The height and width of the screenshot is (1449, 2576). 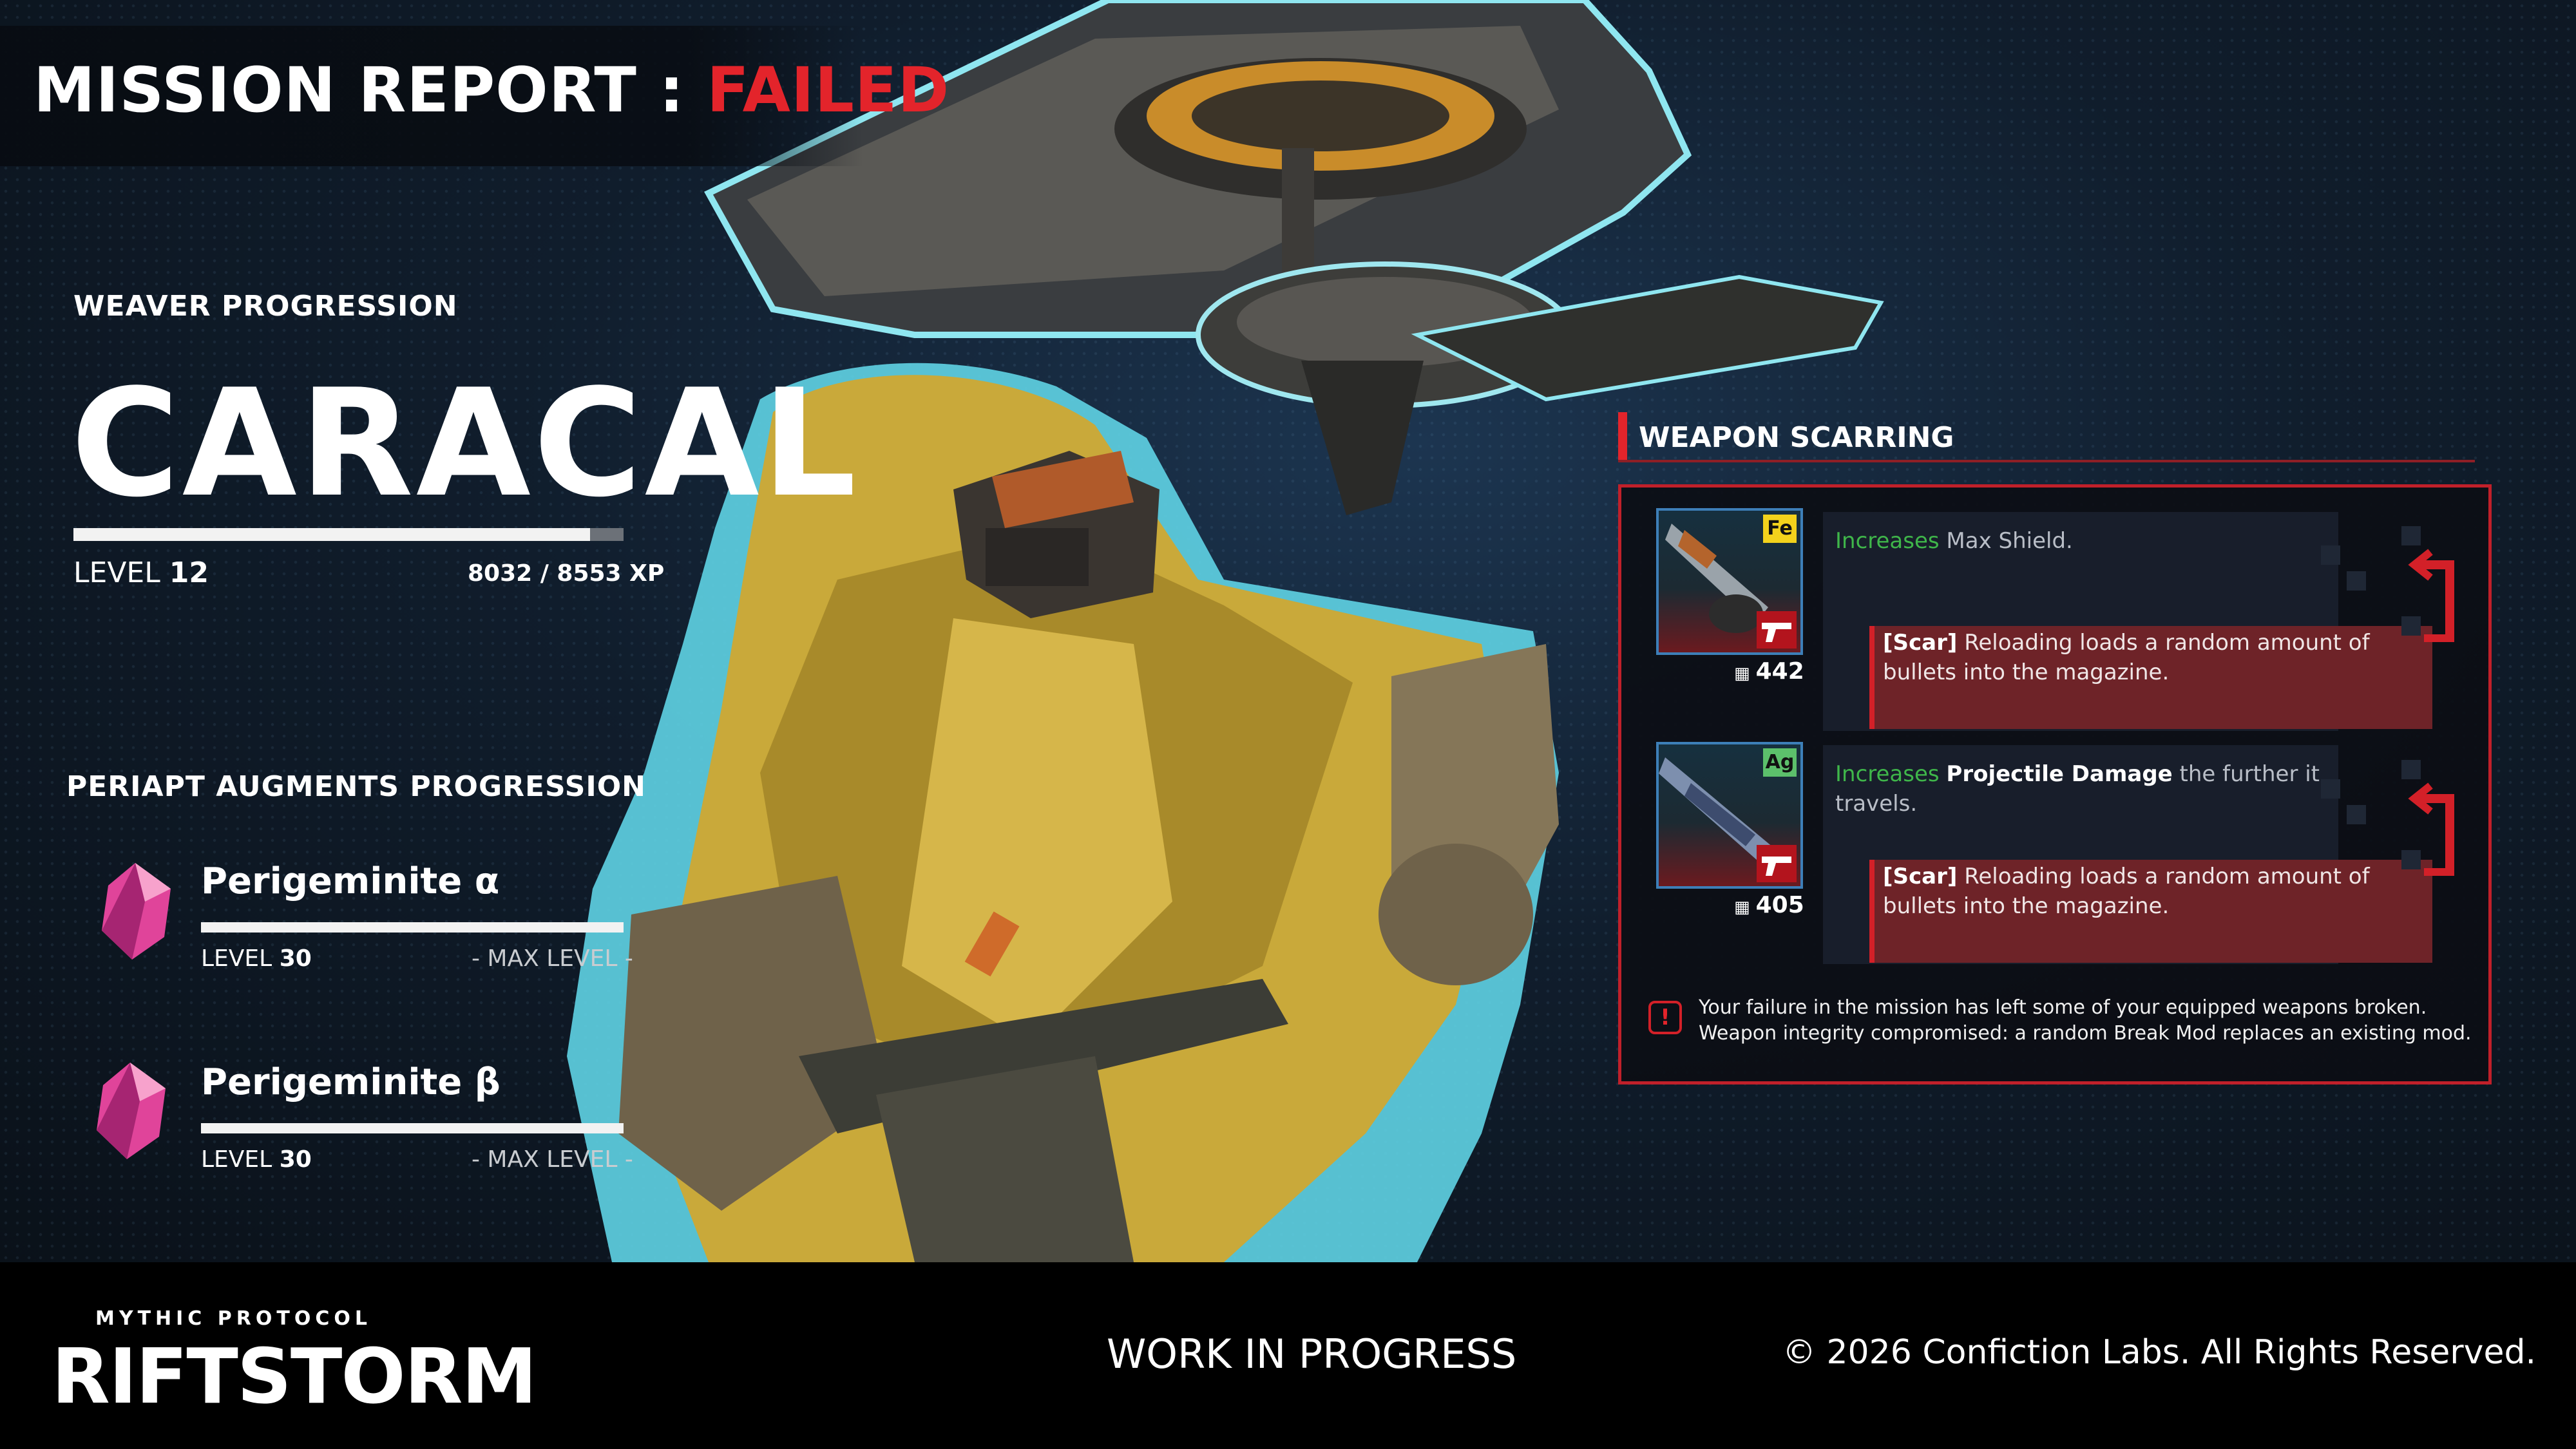 I want to click on mission-status: FAILED, so click(x=828, y=90).